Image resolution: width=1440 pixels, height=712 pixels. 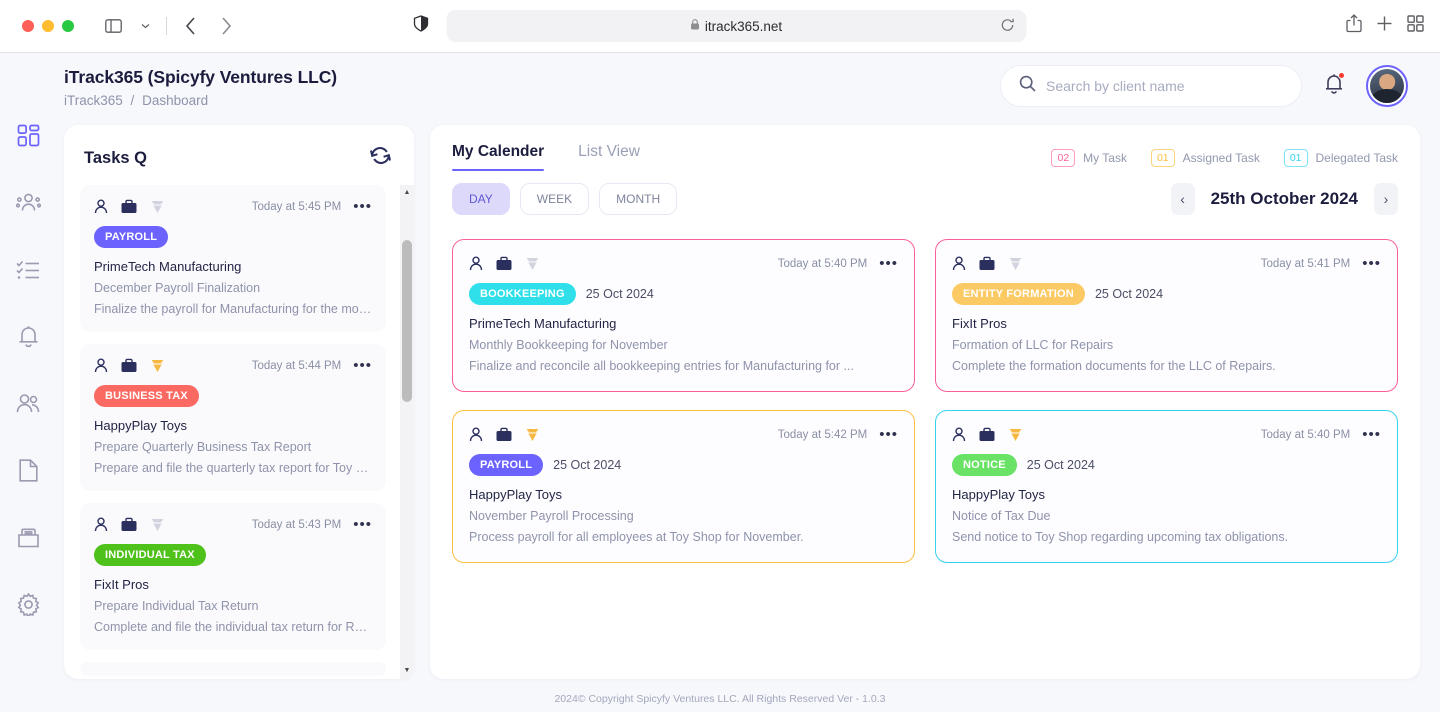 What do you see at coordinates (1027, 86) in the screenshot?
I see `search-icon` at bounding box center [1027, 86].